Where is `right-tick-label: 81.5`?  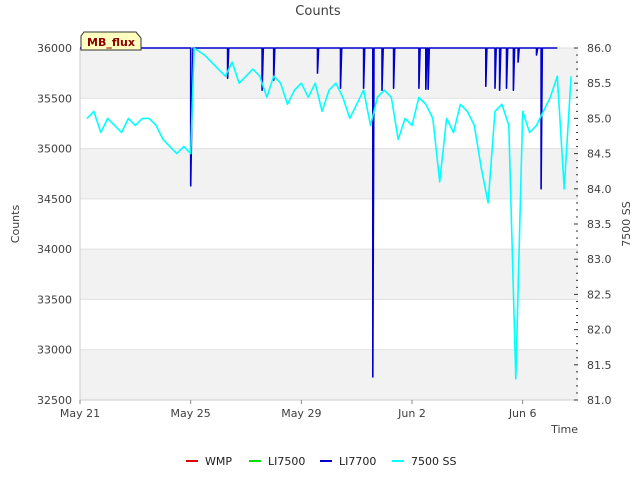 right-tick-label: 81.5 is located at coordinates (599, 365).